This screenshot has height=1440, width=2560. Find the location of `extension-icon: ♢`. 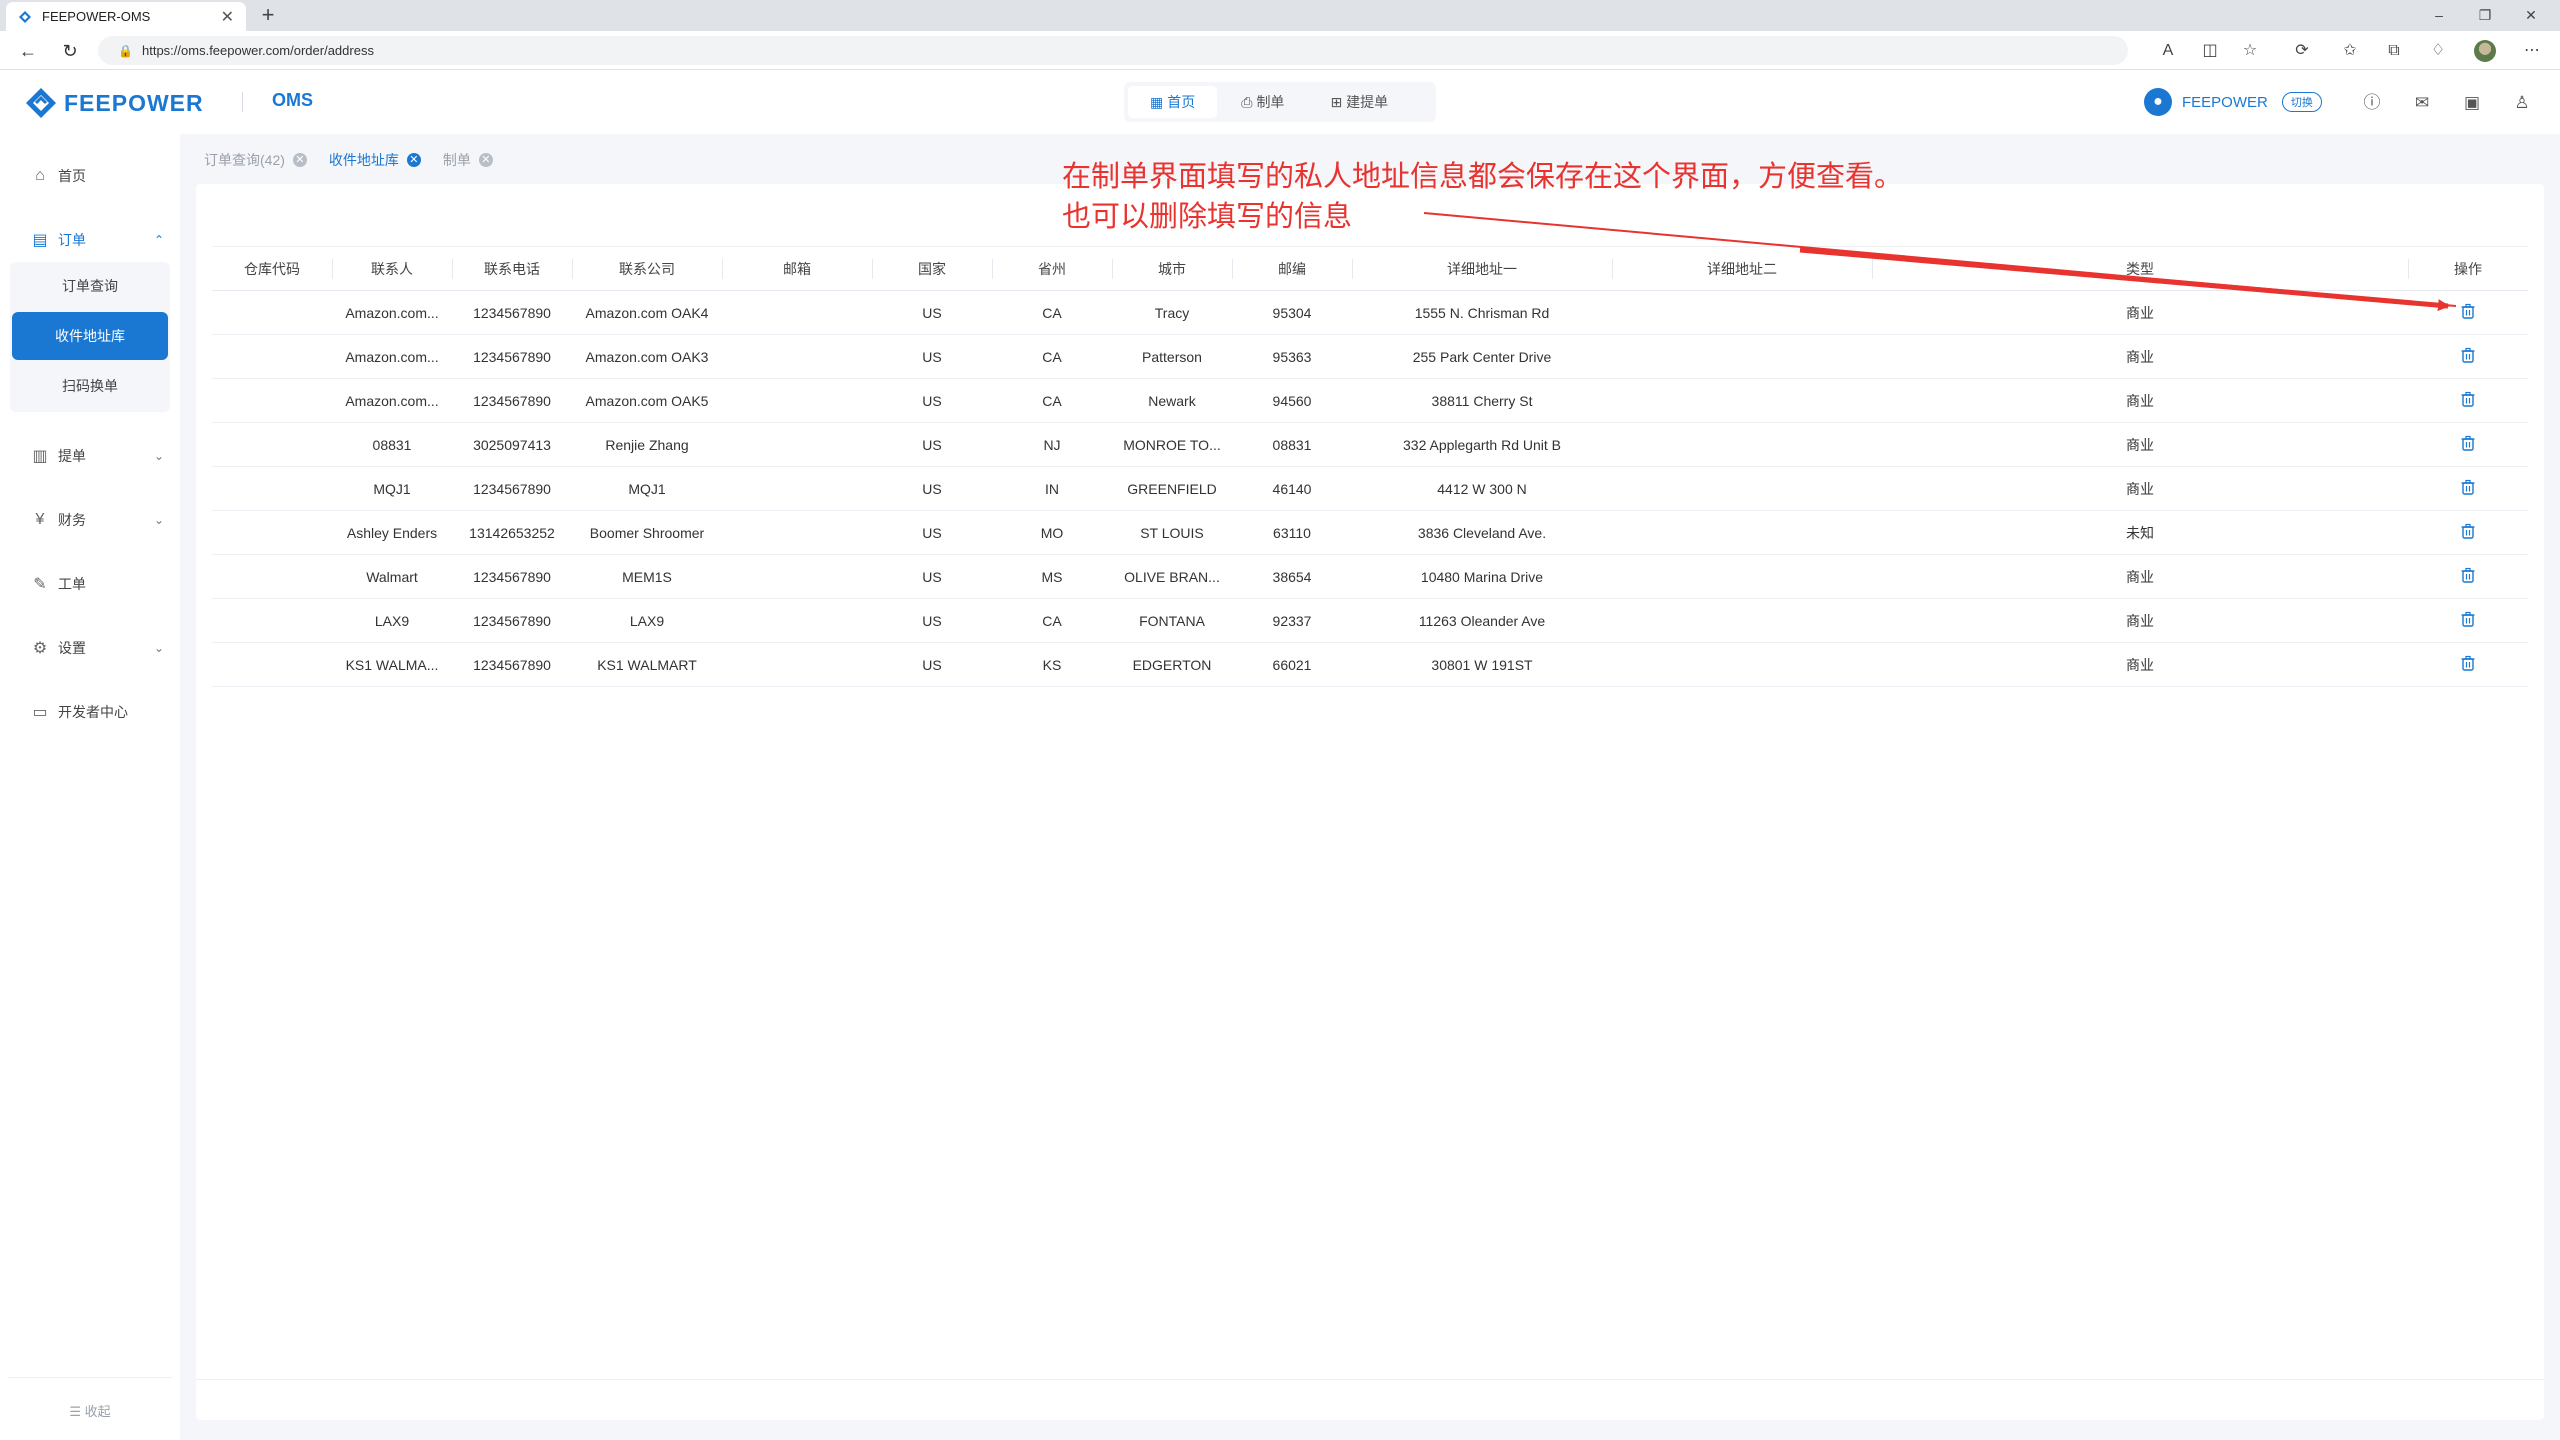

extension-icon: ♢ is located at coordinates (2438, 51).